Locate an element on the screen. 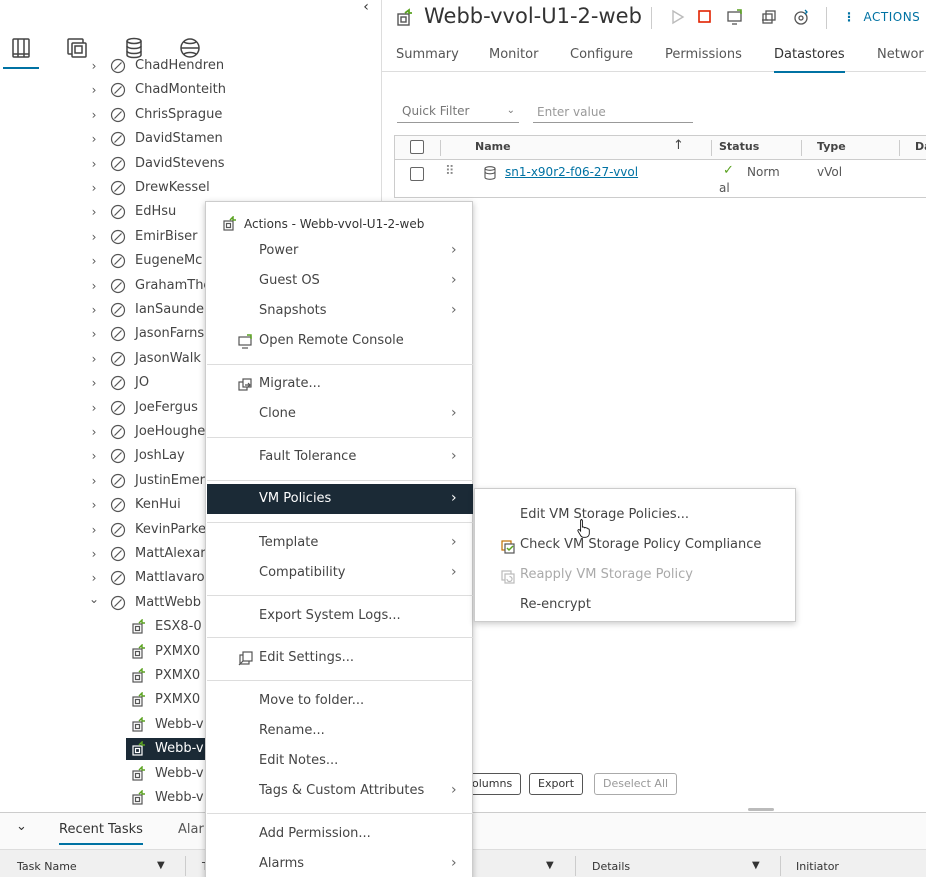 This screenshot has height=877, width=926. tab-recent-tasks: Recent Tasks is located at coordinates (101, 833).